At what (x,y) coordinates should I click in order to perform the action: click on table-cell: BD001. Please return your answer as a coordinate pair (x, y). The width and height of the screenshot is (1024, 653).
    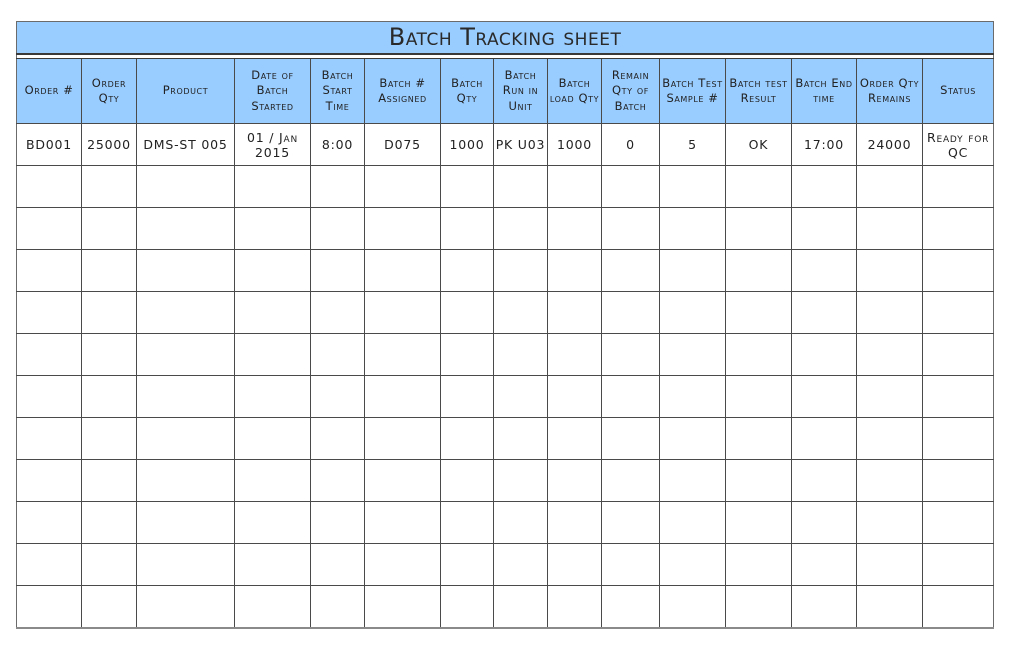
    Looking at the image, I should click on (49, 144).